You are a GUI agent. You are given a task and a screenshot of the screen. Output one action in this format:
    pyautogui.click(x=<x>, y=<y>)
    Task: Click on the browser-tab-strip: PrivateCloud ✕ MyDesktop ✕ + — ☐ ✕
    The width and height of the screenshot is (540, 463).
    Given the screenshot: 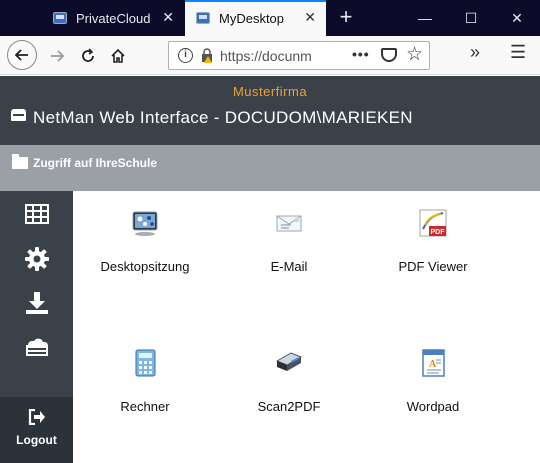 What is the action you would take?
    pyautogui.click(x=270, y=18)
    